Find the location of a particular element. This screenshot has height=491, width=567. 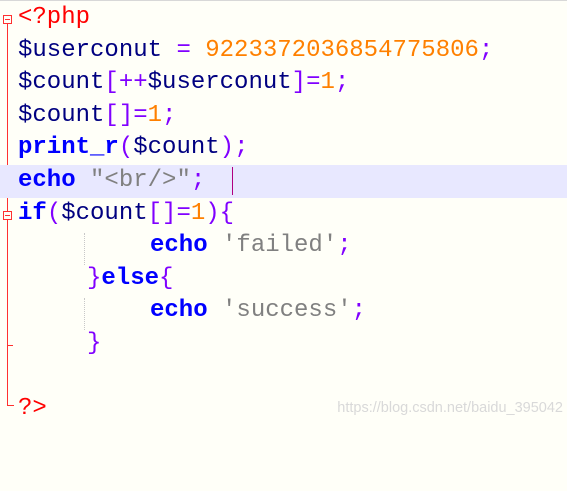

bracket-open: [ is located at coordinates (111, 83).